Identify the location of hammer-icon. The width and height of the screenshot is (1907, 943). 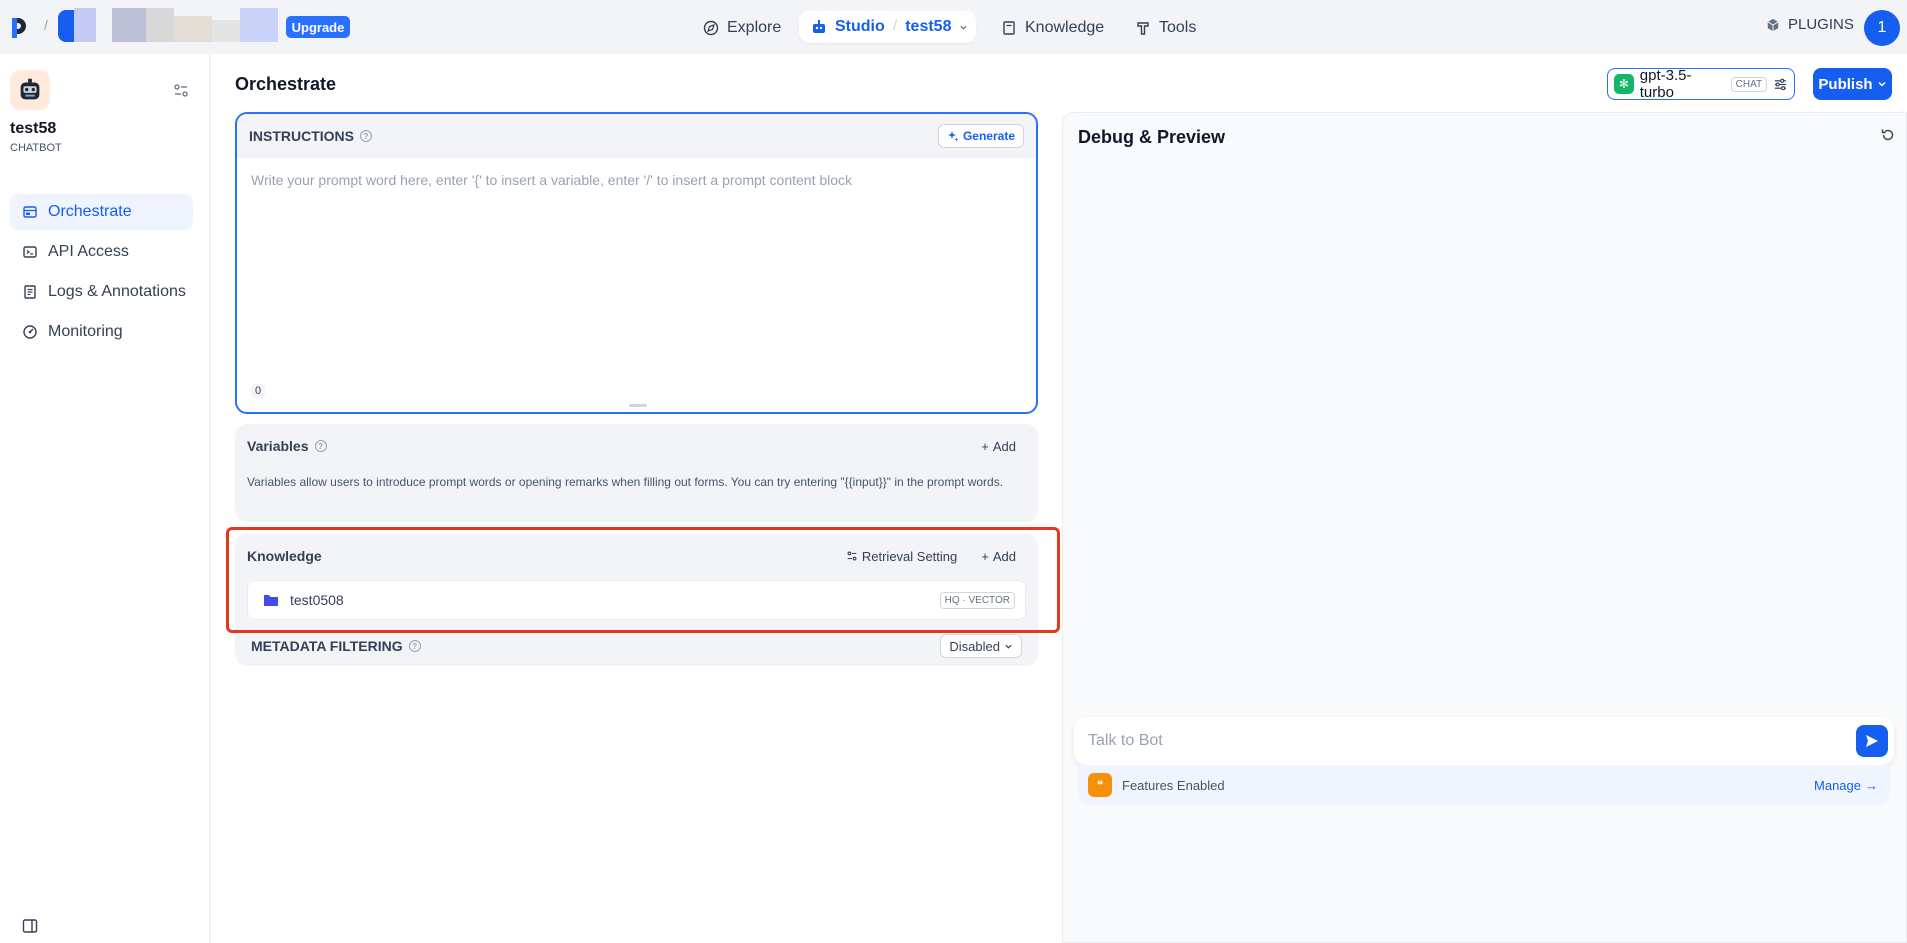
(1143, 28).